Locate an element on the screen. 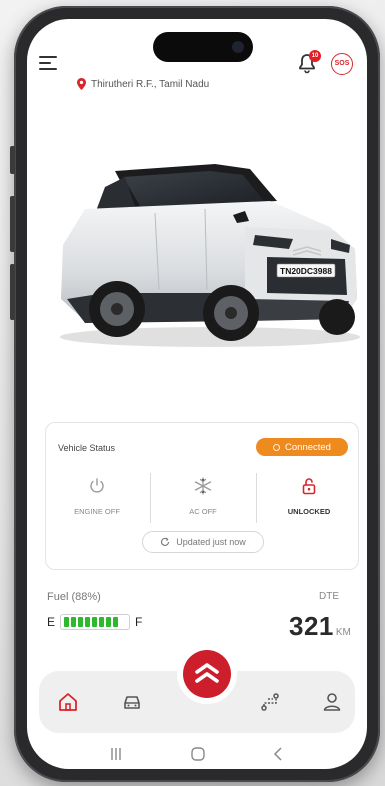 This screenshot has width=385, height=786. car-icon is located at coordinates (132, 702).